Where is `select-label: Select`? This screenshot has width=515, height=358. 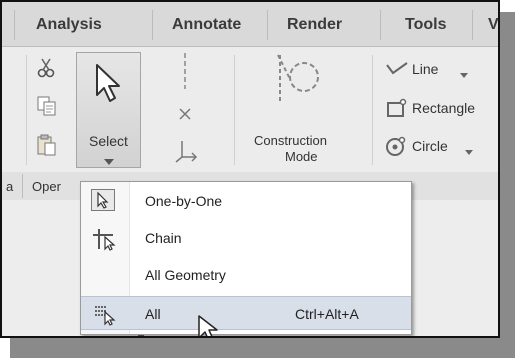 select-label: Select is located at coordinates (108, 141).